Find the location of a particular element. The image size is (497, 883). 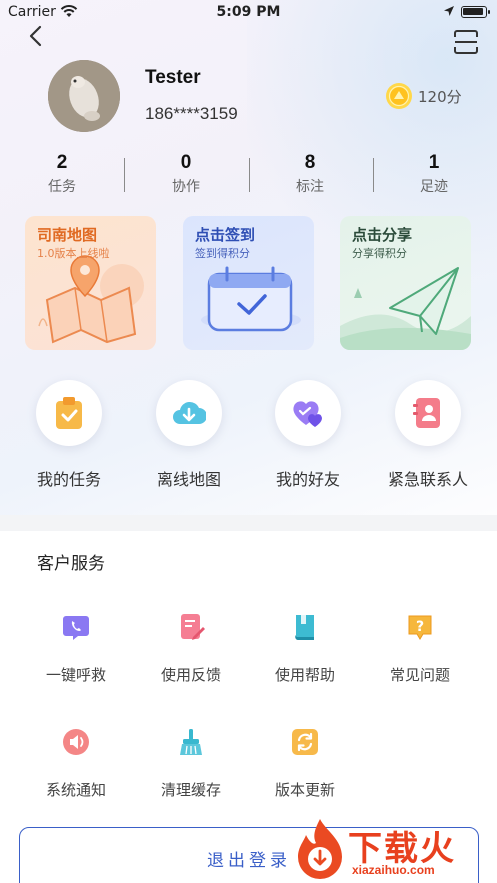

quick-label: 我的任务 is located at coordinates (68, 479).